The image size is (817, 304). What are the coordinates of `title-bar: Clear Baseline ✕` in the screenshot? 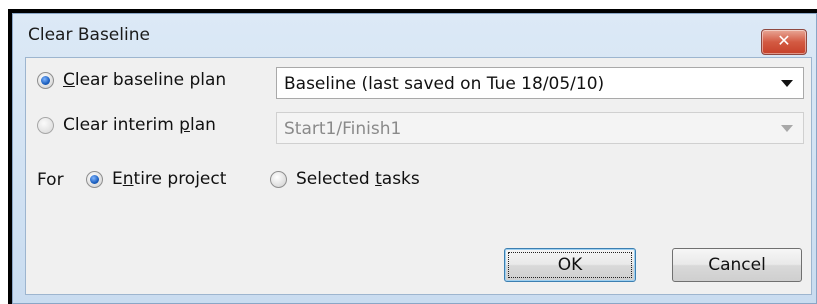 It's located at (414, 34).